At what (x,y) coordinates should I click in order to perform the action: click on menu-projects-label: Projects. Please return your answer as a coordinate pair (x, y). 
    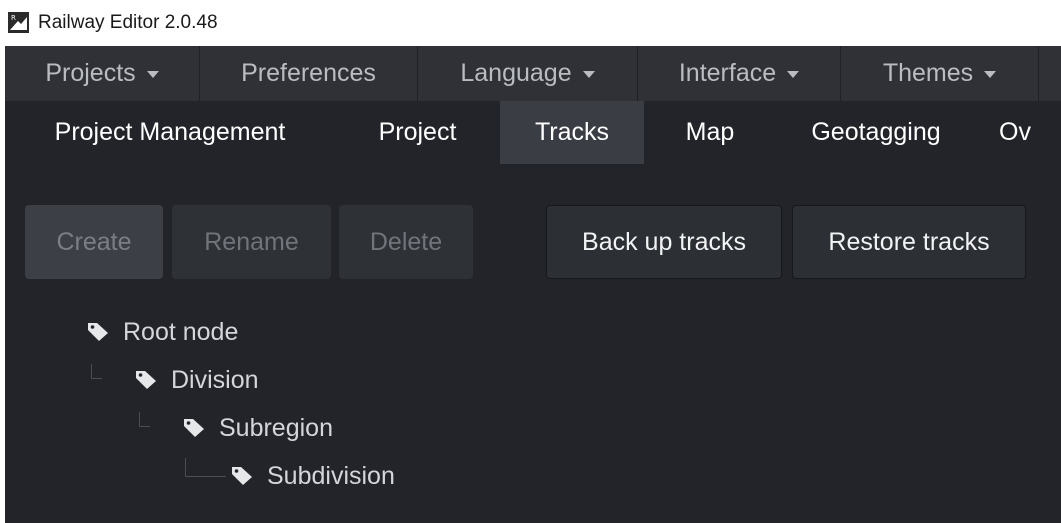
    Looking at the image, I should click on (90, 73).